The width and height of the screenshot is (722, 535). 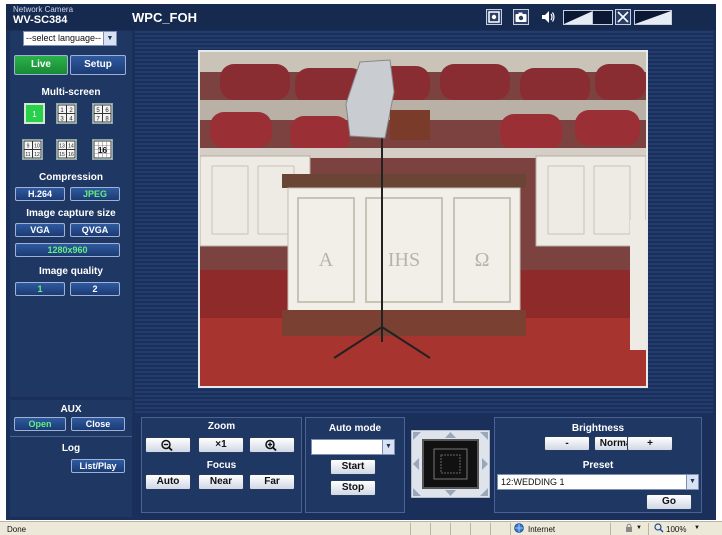 What do you see at coordinates (521, 17) in the screenshot?
I see `camera-icon` at bounding box center [521, 17].